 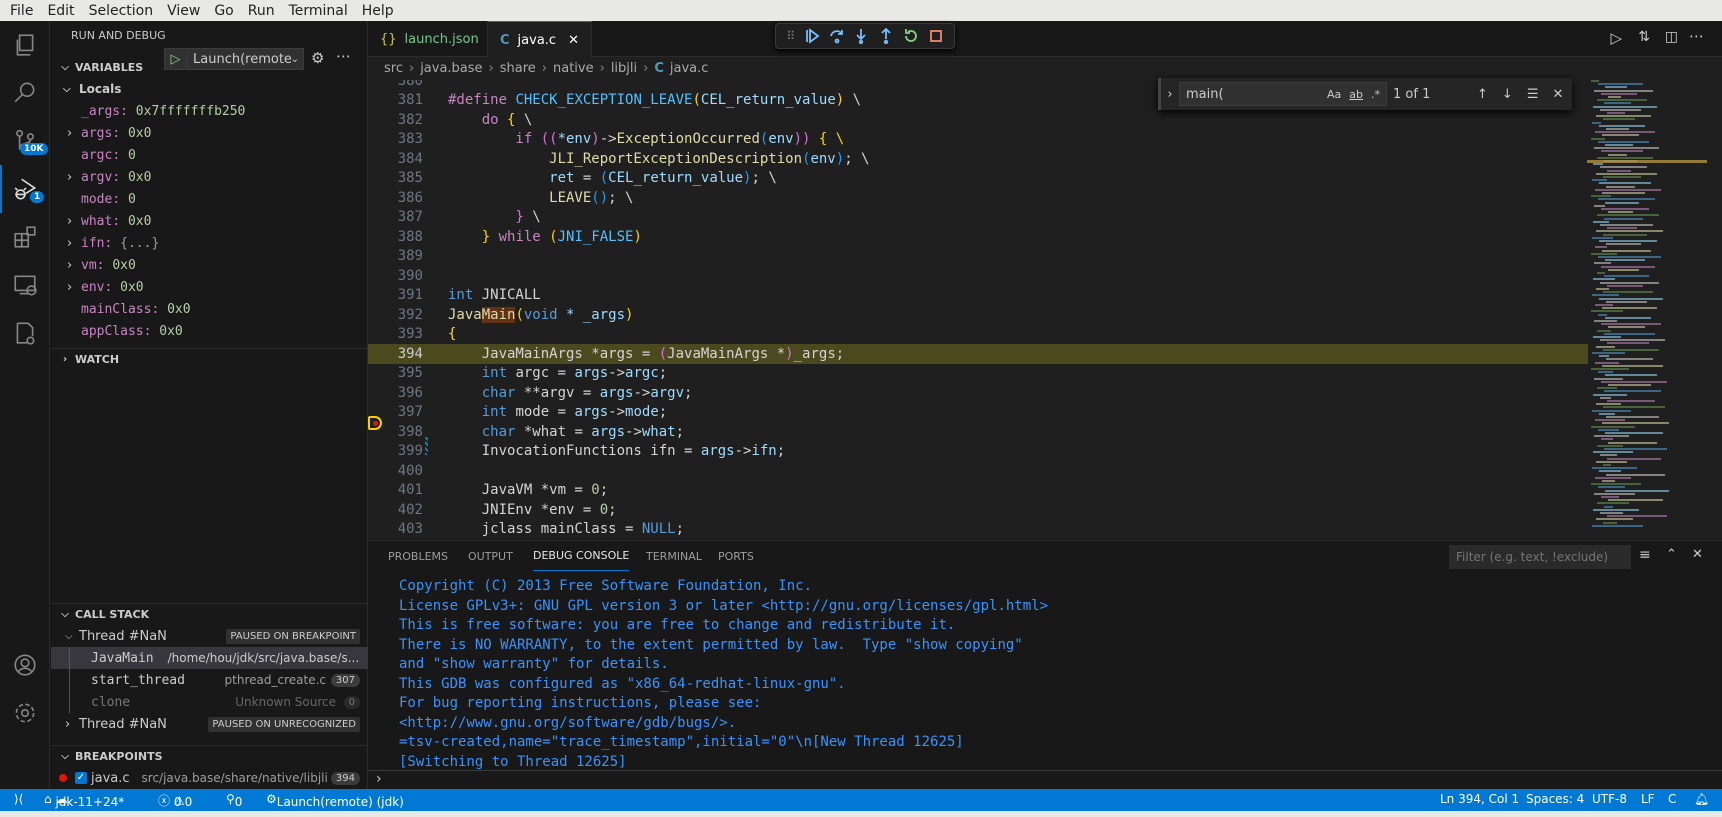 I want to click on search-icon, so click(x=25, y=93).